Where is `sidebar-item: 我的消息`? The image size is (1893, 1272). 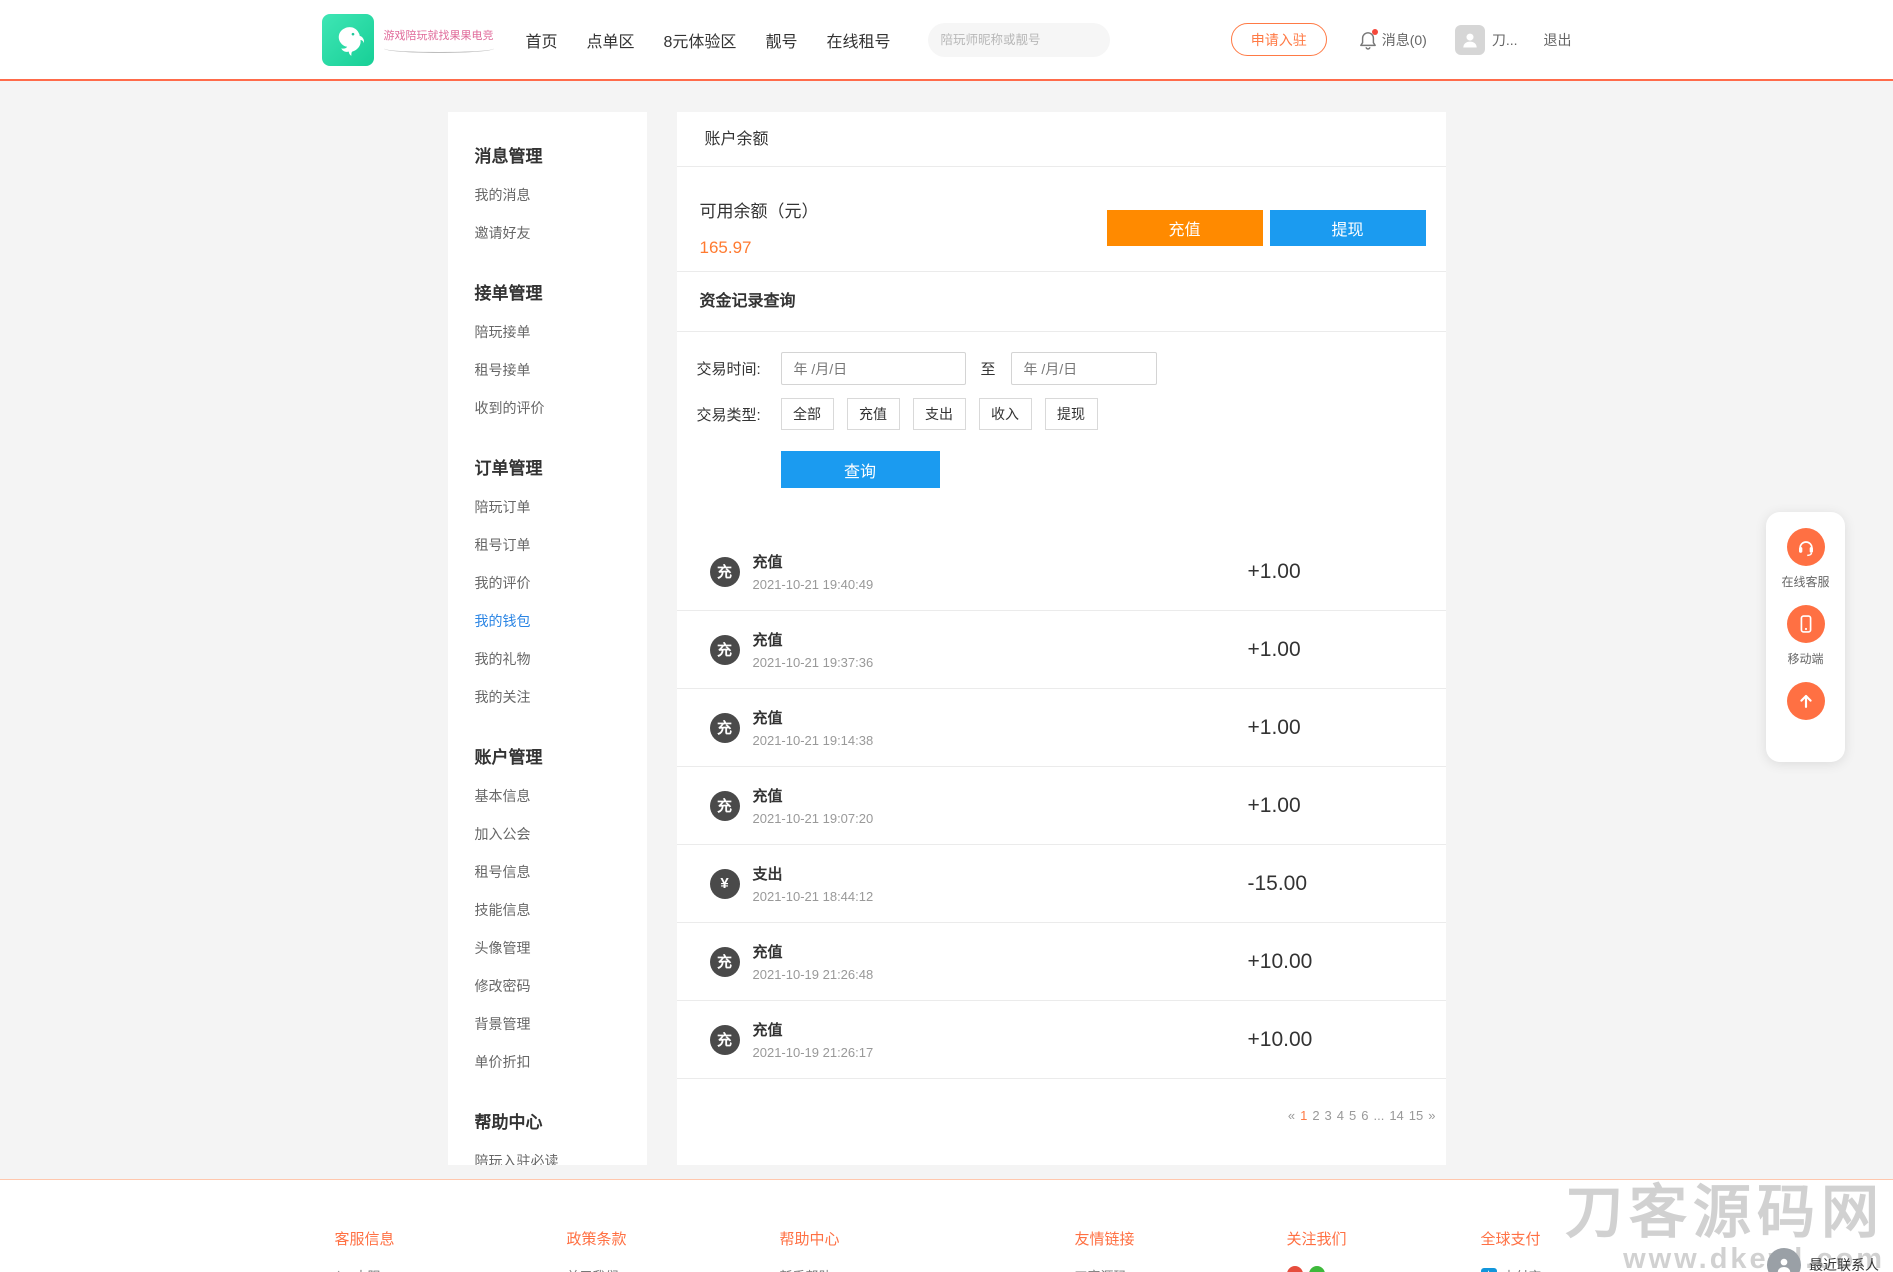 sidebar-item: 我的消息 is located at coordinates (556, 195).